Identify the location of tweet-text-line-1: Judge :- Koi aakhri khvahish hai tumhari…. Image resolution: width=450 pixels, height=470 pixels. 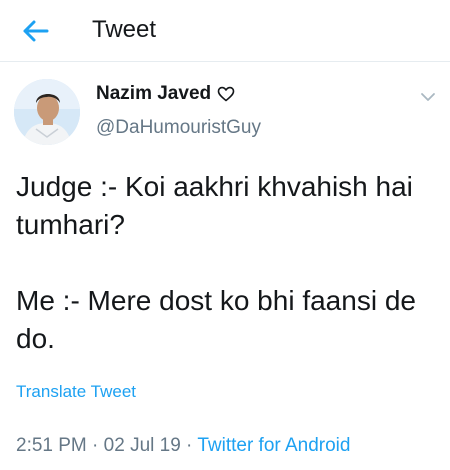
(214, 205).